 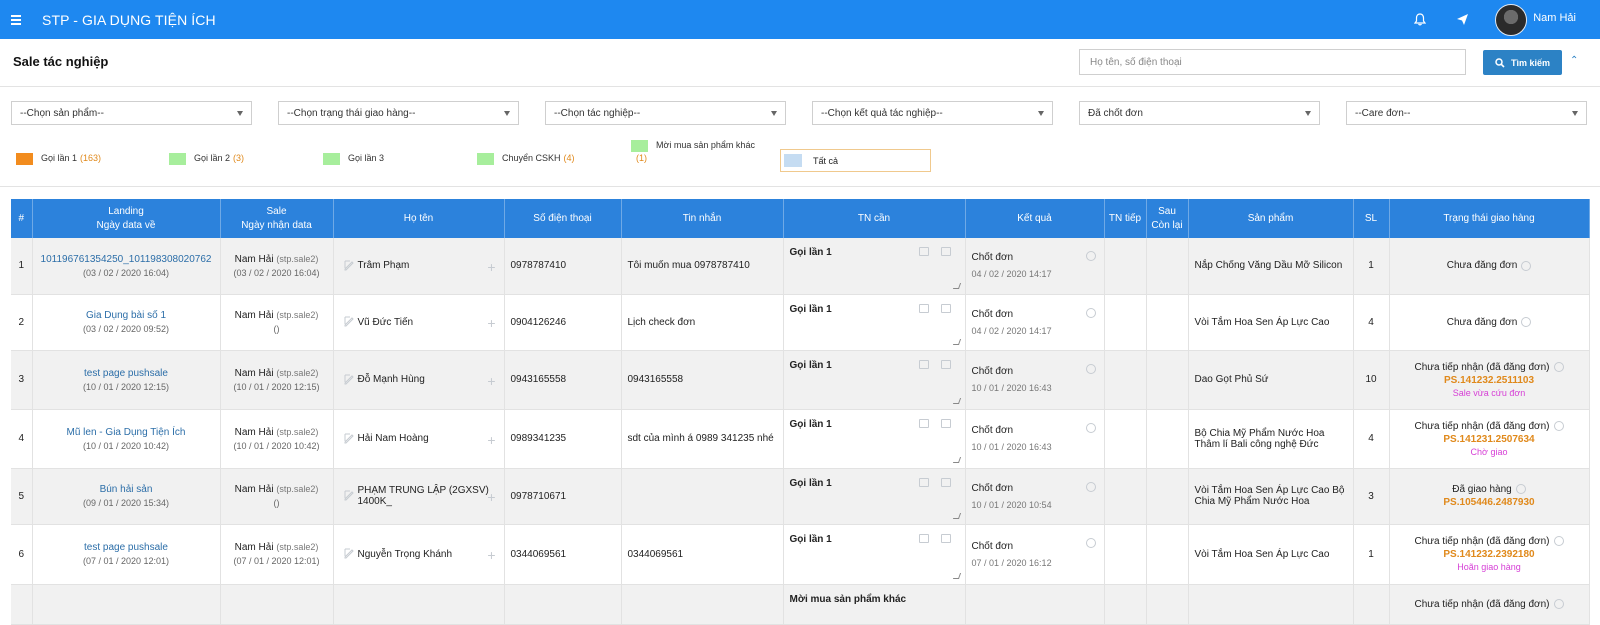 I want to click on legend-all: Tất cả, so click(x=855, y=160).